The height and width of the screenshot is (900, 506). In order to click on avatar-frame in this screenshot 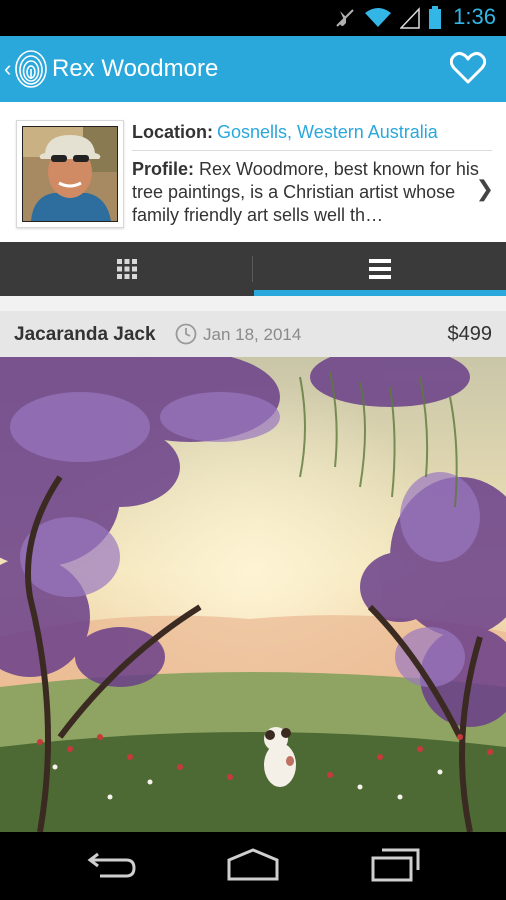, I will do `click(70, 174)`.